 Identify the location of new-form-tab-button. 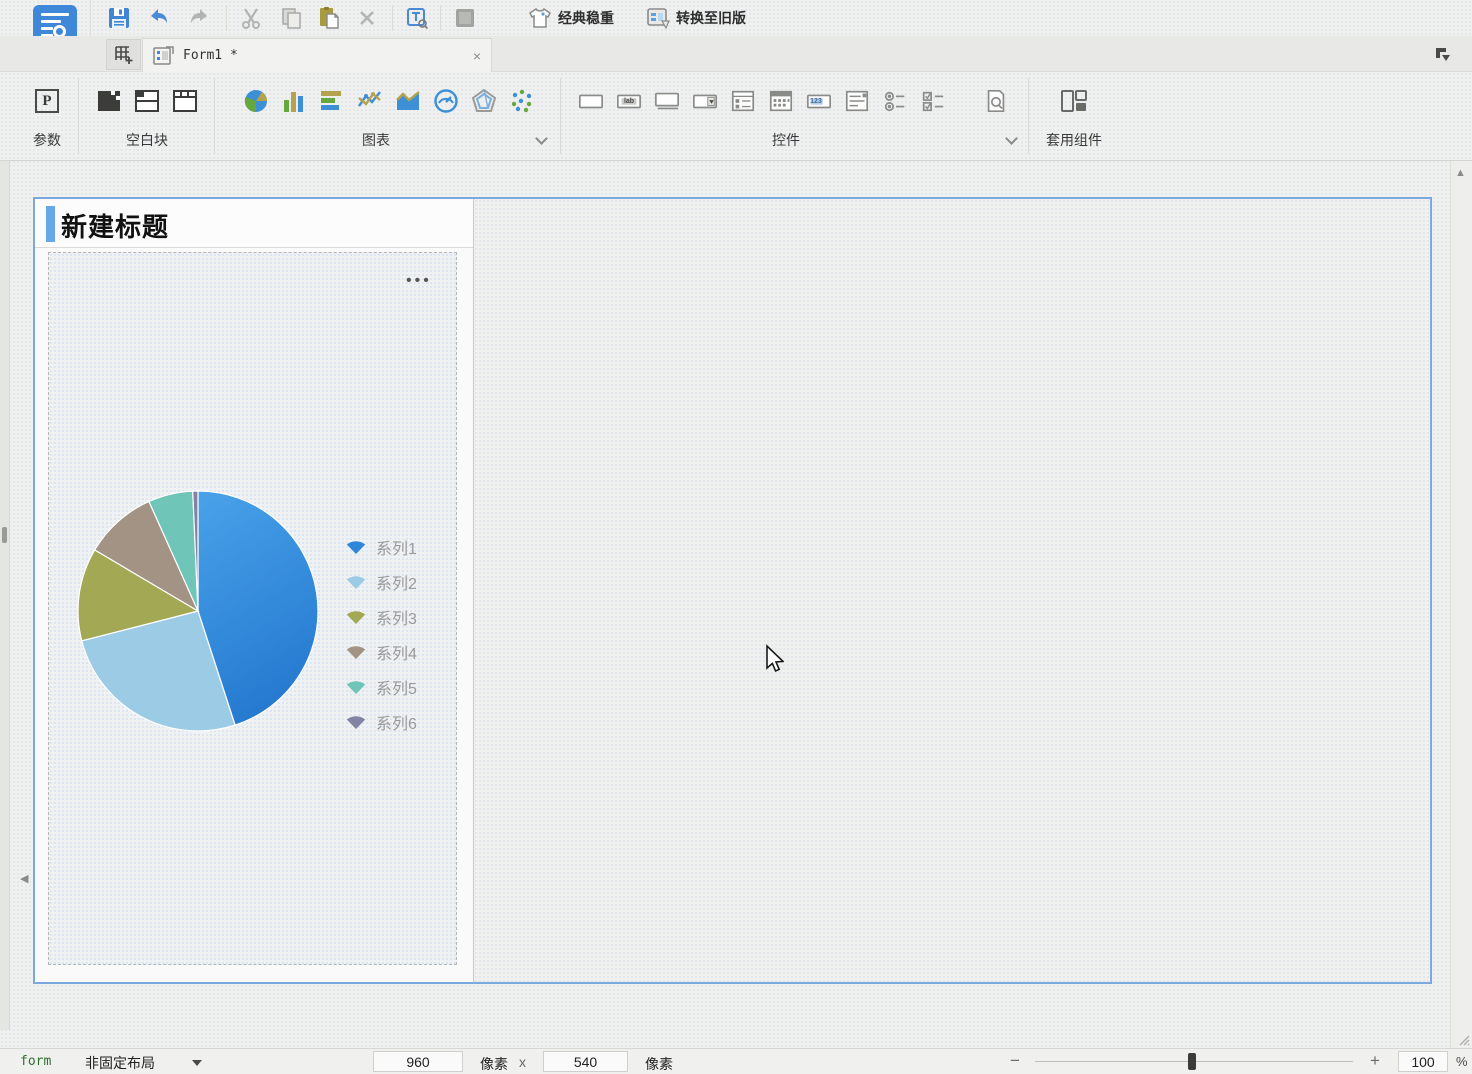
(123, 54).